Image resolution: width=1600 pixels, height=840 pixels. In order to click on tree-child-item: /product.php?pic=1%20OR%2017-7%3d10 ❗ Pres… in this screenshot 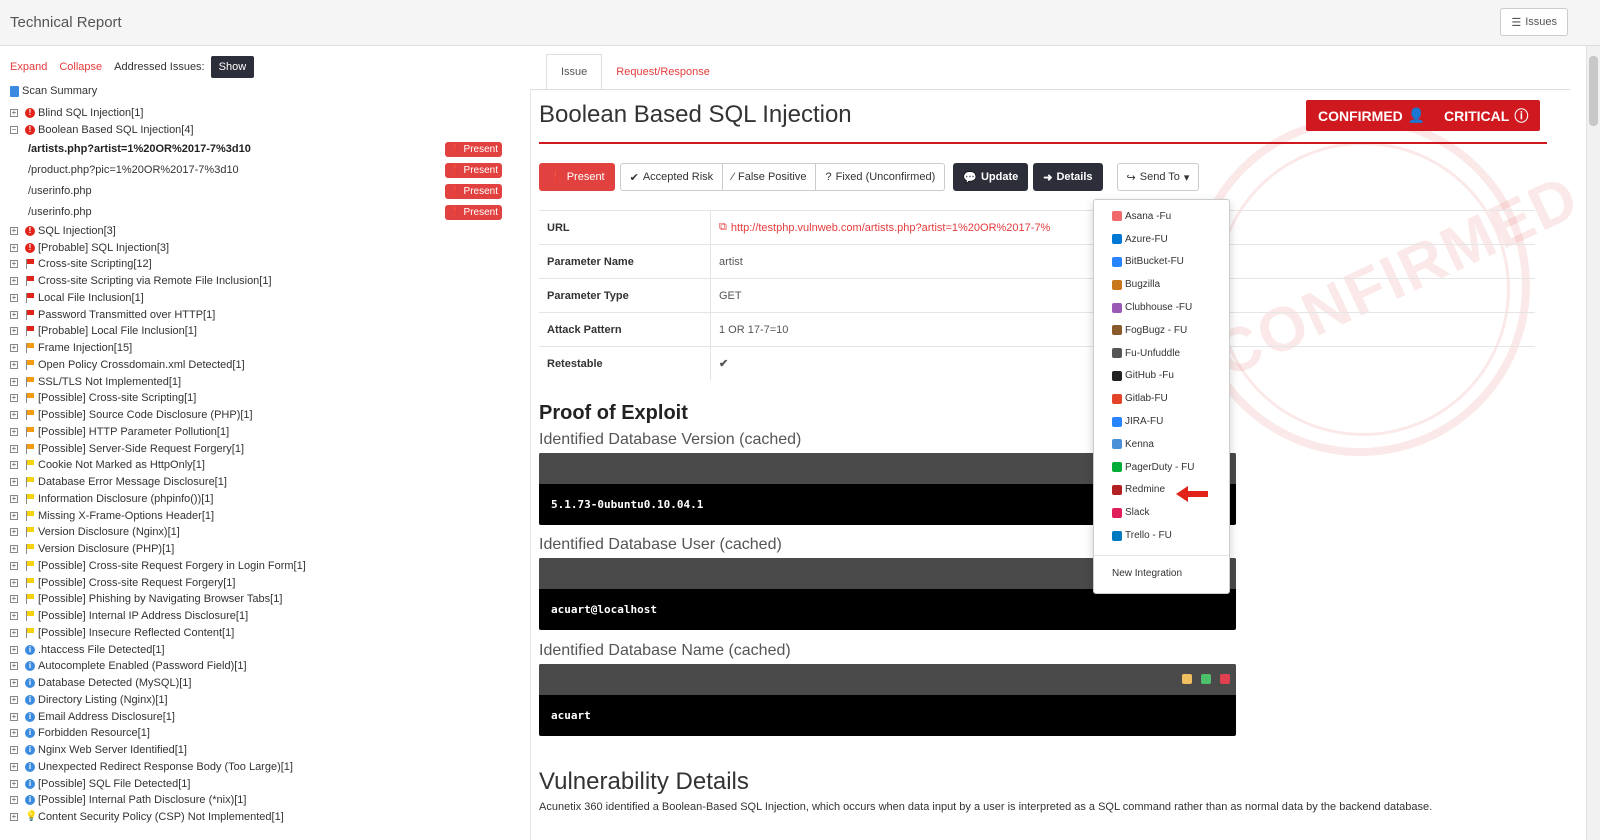, I will do `click(265, 170)`.